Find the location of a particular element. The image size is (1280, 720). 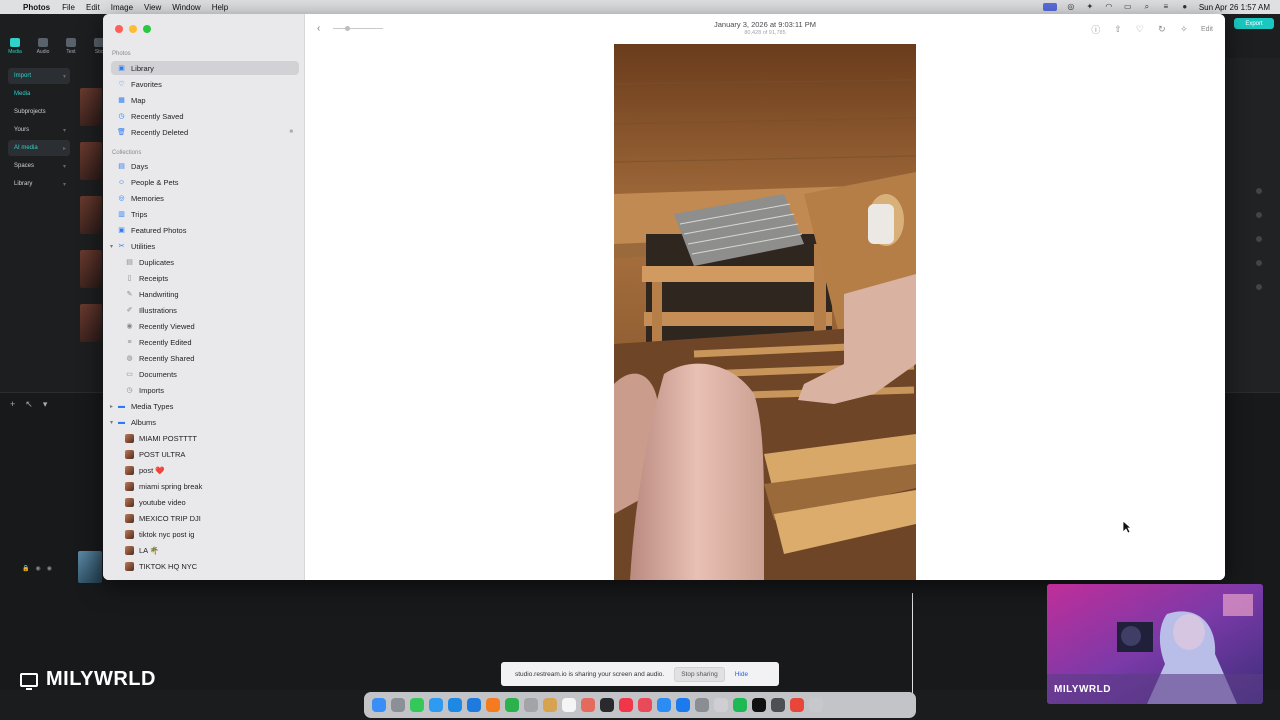

chevron-down-icon: ▾ is located at coordinates (45, 404).